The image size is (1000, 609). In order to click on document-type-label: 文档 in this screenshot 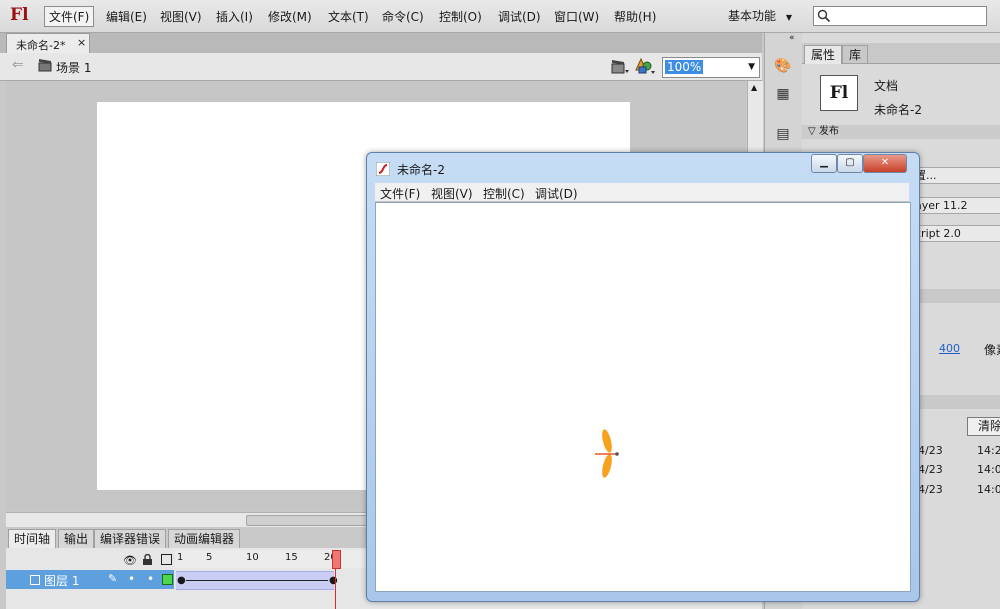, I will do `click(886, 86)`.